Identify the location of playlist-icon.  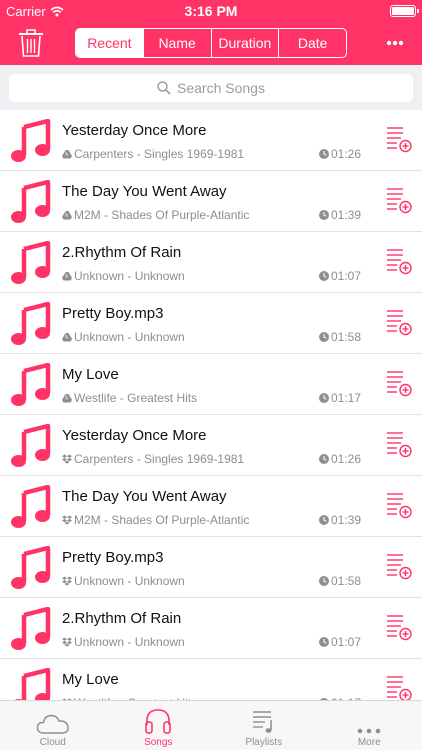
(262, 722).